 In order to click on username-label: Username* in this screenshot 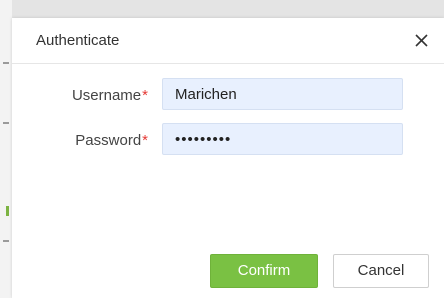, I will do `click(109, 95)`.